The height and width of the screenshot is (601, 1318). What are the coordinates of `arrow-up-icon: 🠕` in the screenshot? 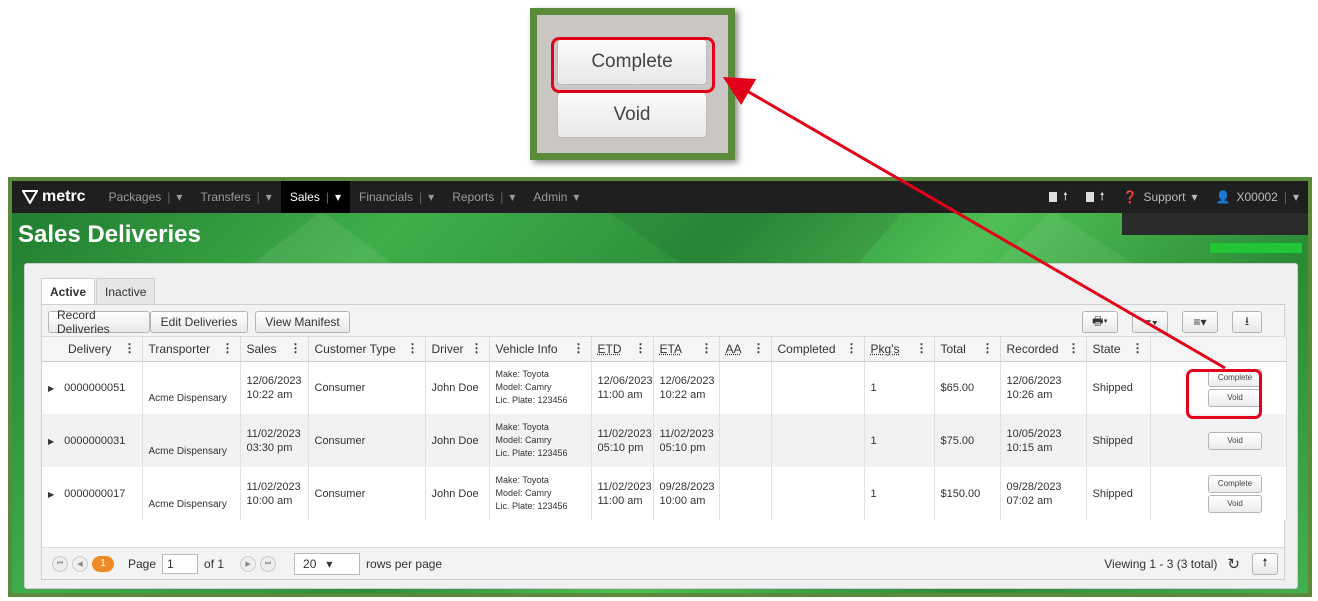 It's located at (1065, 196).